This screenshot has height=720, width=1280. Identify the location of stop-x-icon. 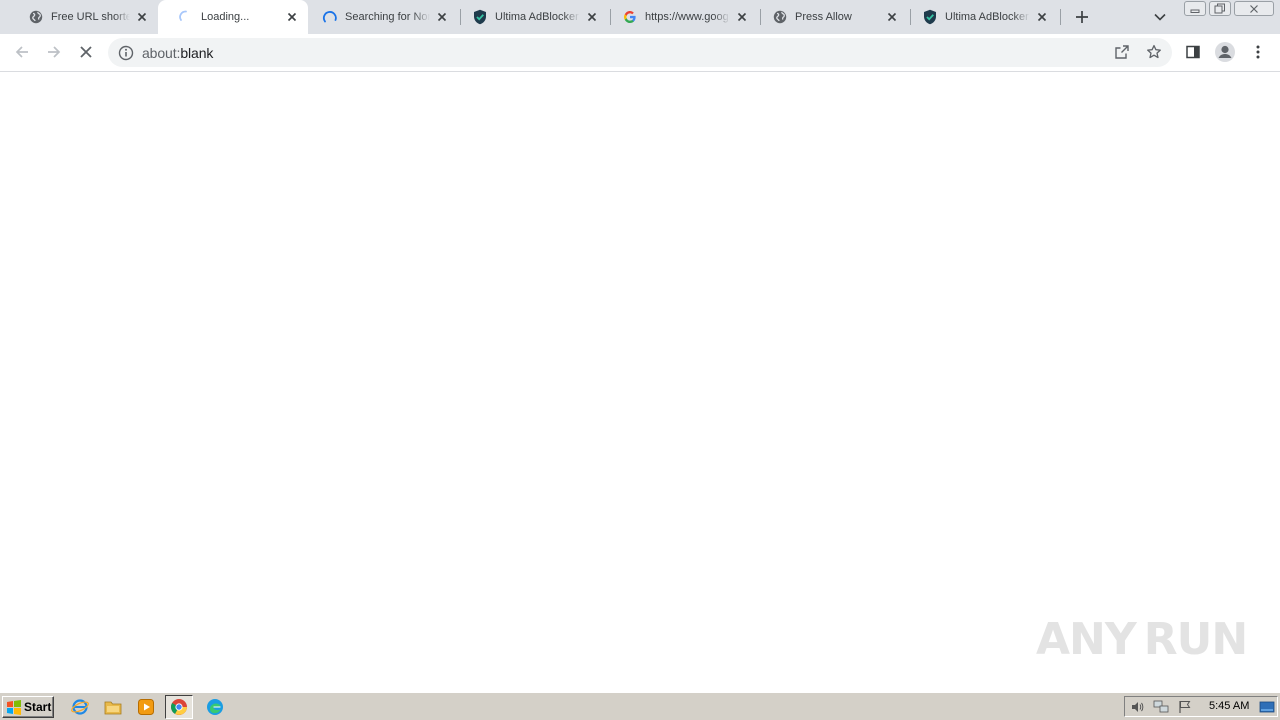
(86, 52).